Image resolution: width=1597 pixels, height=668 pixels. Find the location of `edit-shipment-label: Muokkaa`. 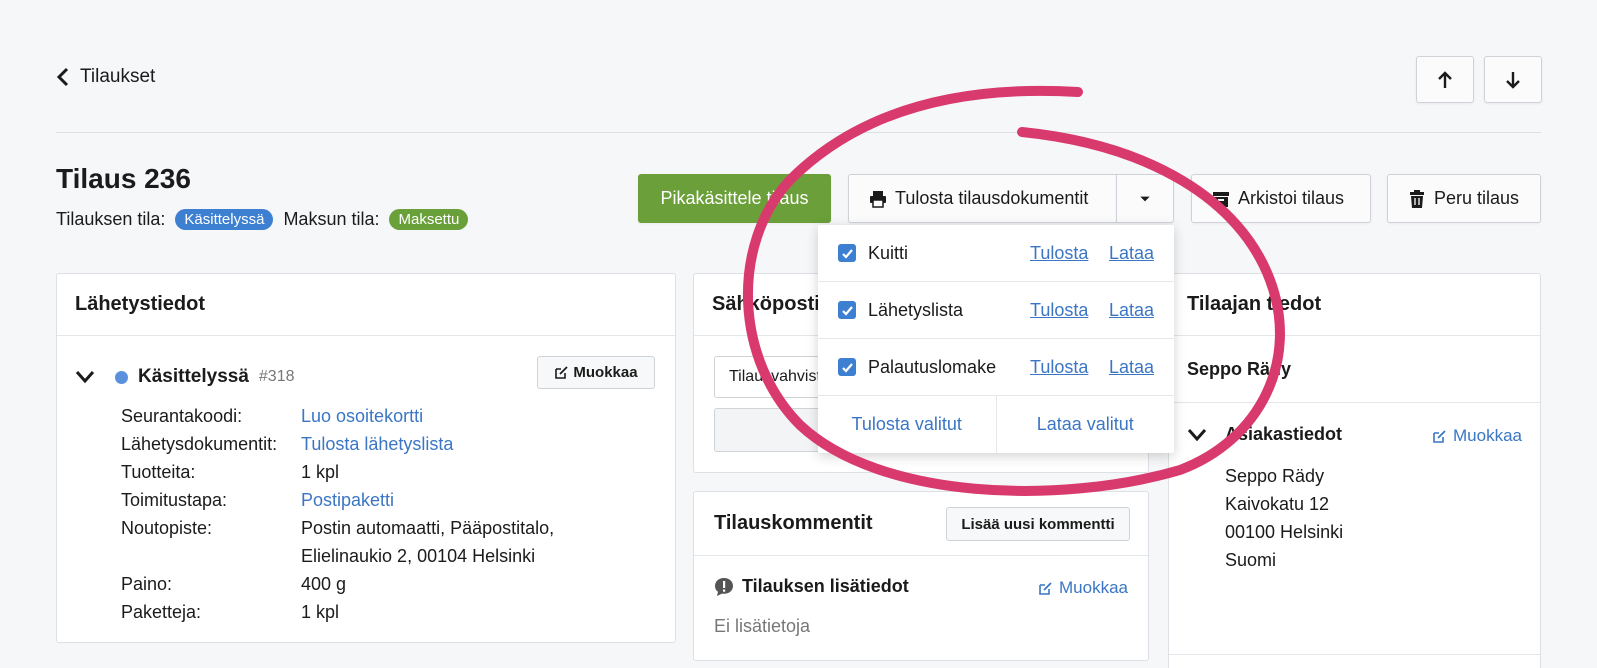

edit-shipment-label: Muokkaa is located at coordinates (605, 372).